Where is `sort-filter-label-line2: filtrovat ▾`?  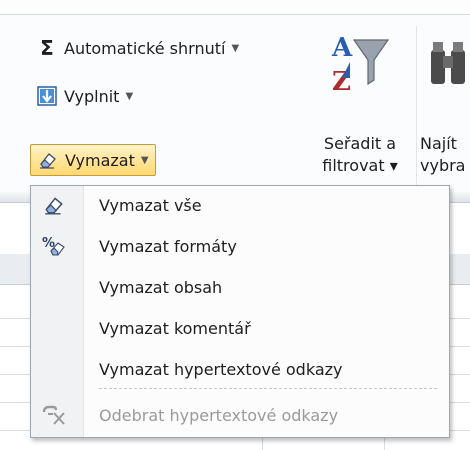
sort-filter-label-line2: filtrovat ▾ is located at coordinates (360, 165).